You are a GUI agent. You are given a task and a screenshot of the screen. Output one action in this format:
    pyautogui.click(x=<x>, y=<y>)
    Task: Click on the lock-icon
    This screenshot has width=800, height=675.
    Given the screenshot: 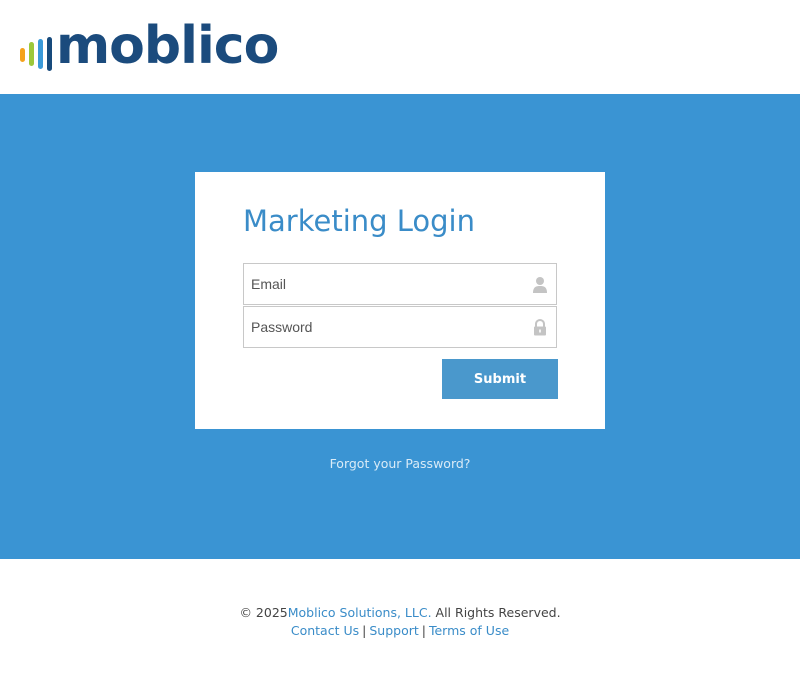 What is the action you would take?
    pyautogui.click(x=540, y=327)
    